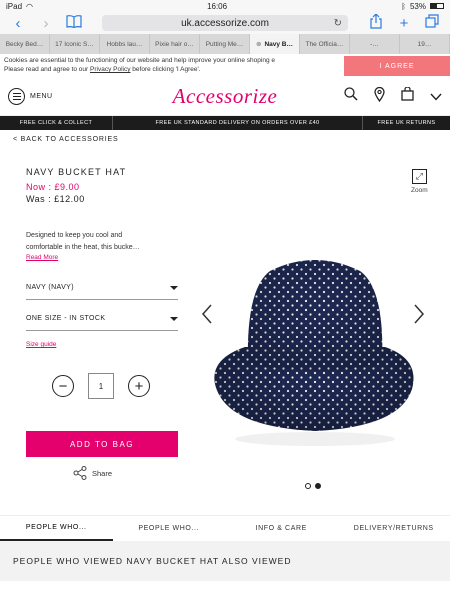 This screenshot has width=450, height=600. Describe the element at coordinates (258, 44) in the screenshot. I see `close-tab-icon: ⊗` at that location.